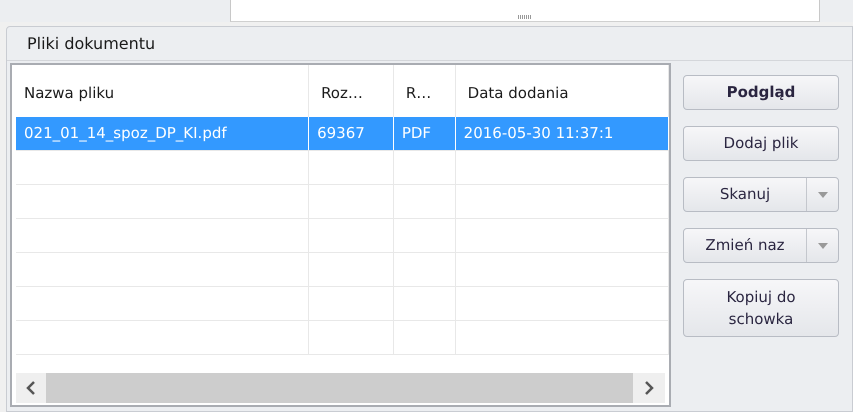  Describe the element at coordinates (649, 388) in the screenshot. I see `scroll-right-icon` at that location.